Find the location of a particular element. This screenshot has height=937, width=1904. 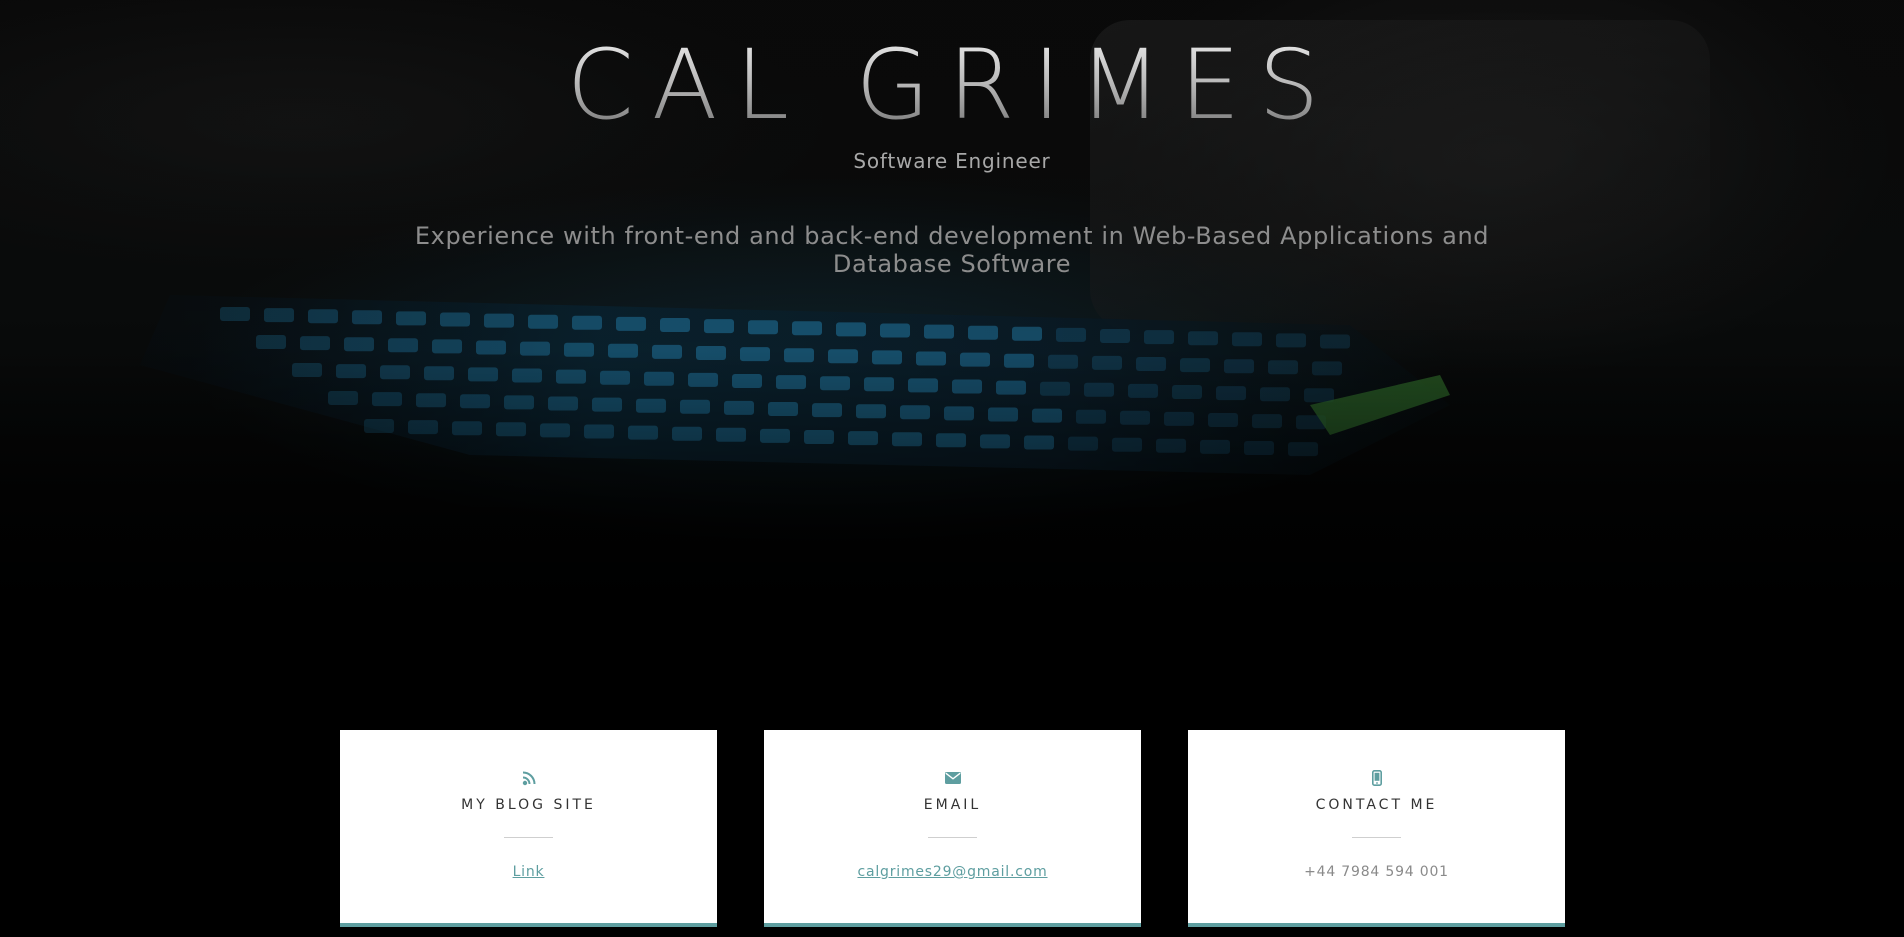

blog-link: Link is located at coordinates (529, 872).